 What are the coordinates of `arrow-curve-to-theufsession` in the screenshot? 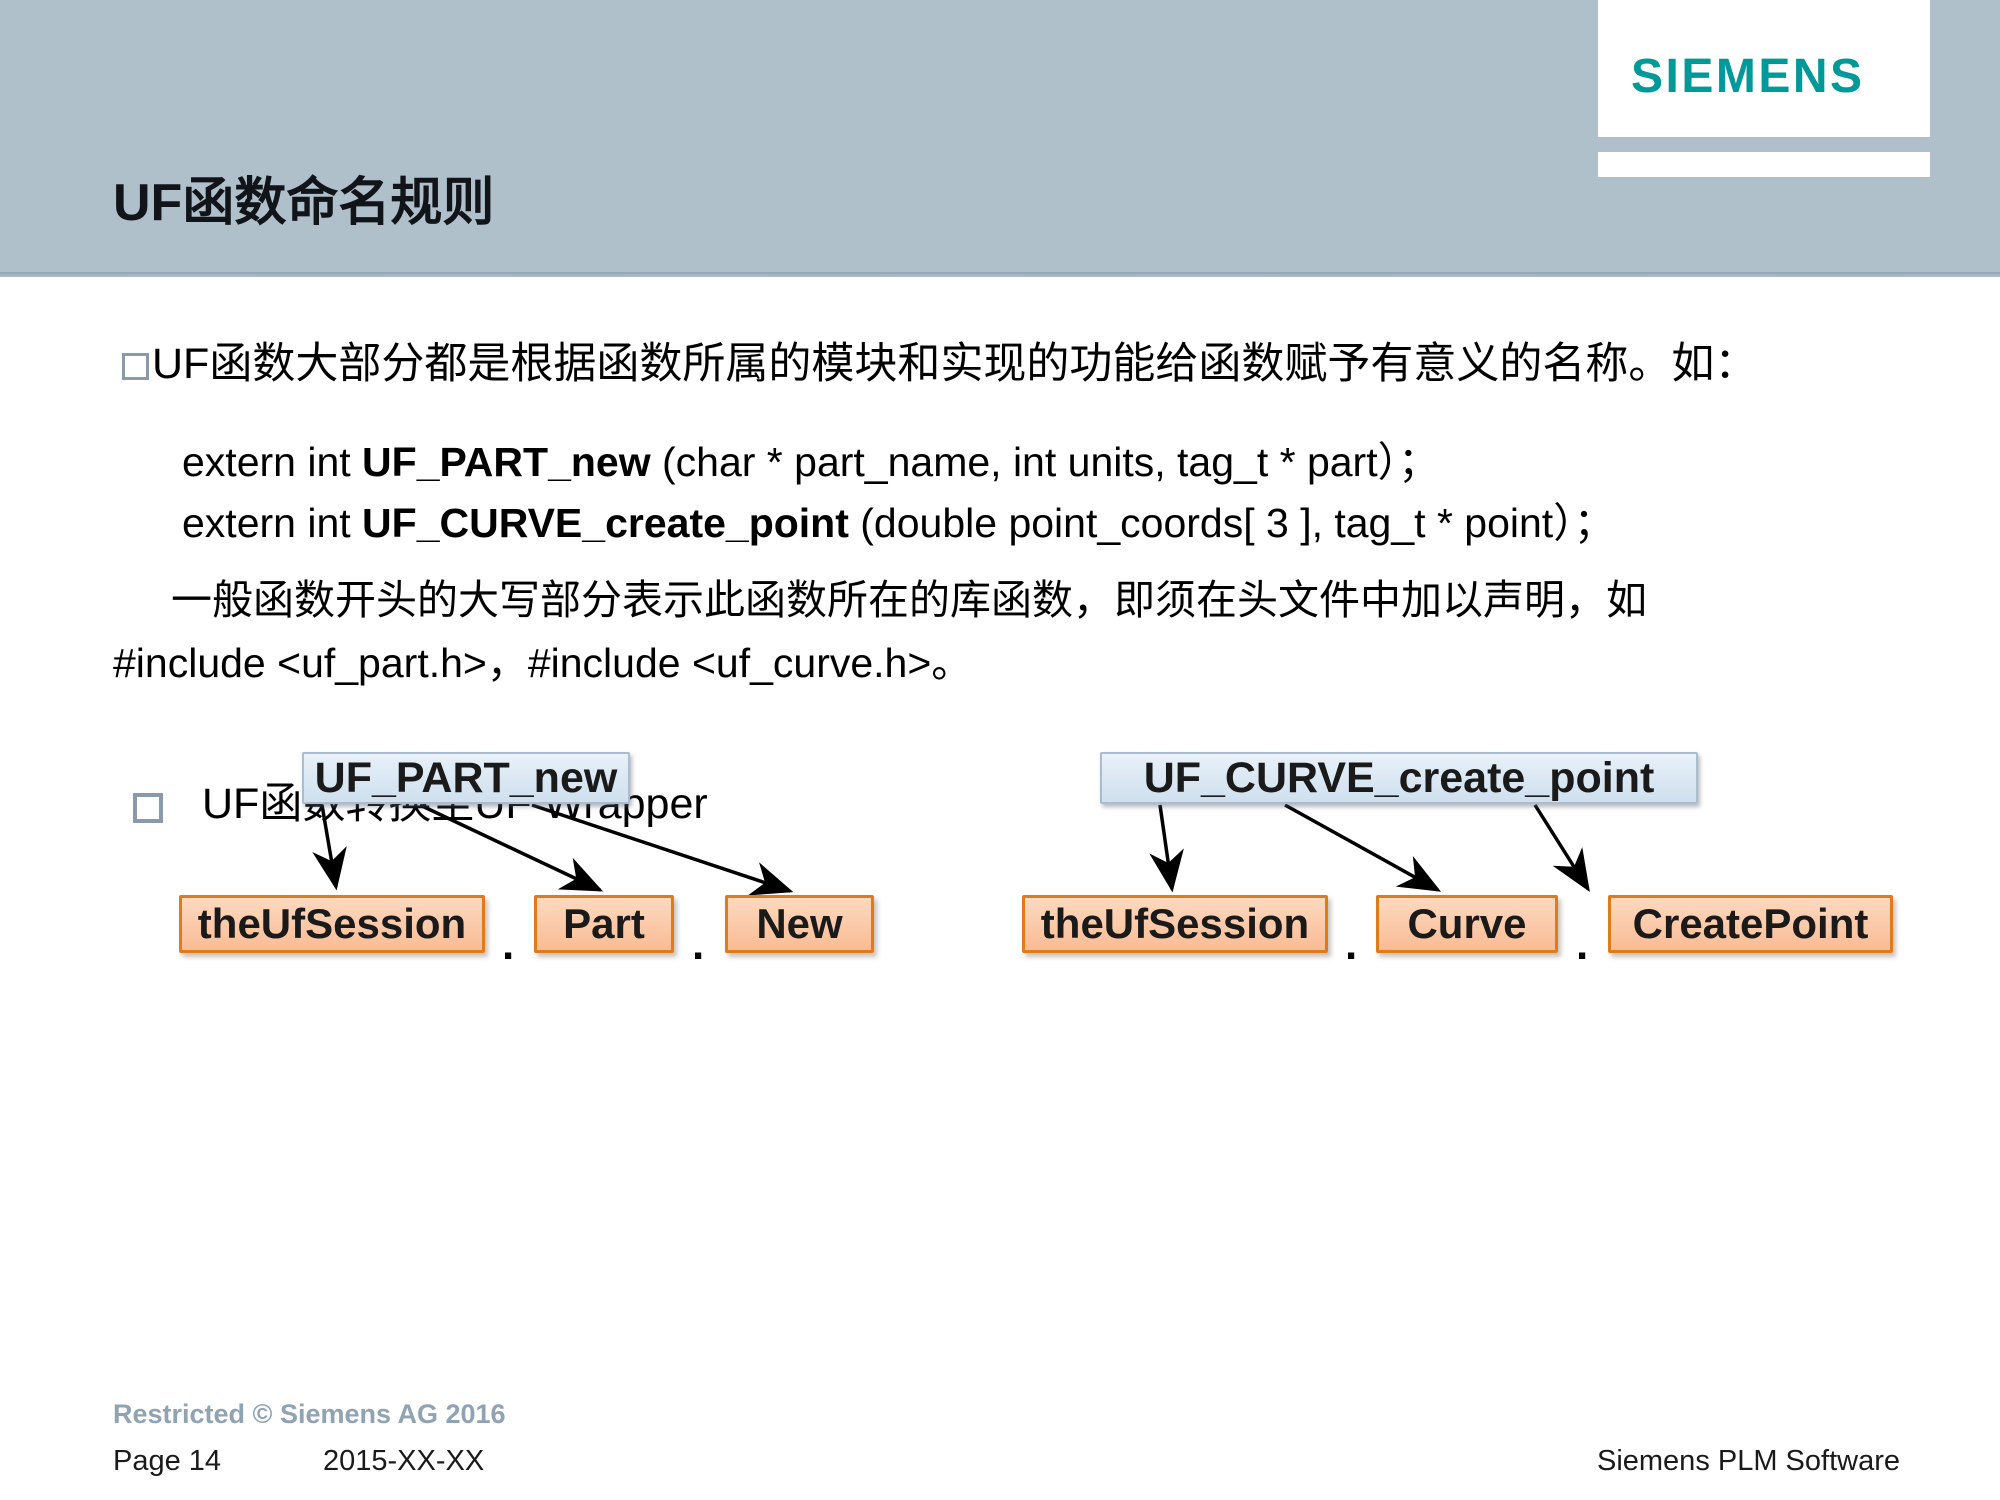 It's located at (1166, 848).